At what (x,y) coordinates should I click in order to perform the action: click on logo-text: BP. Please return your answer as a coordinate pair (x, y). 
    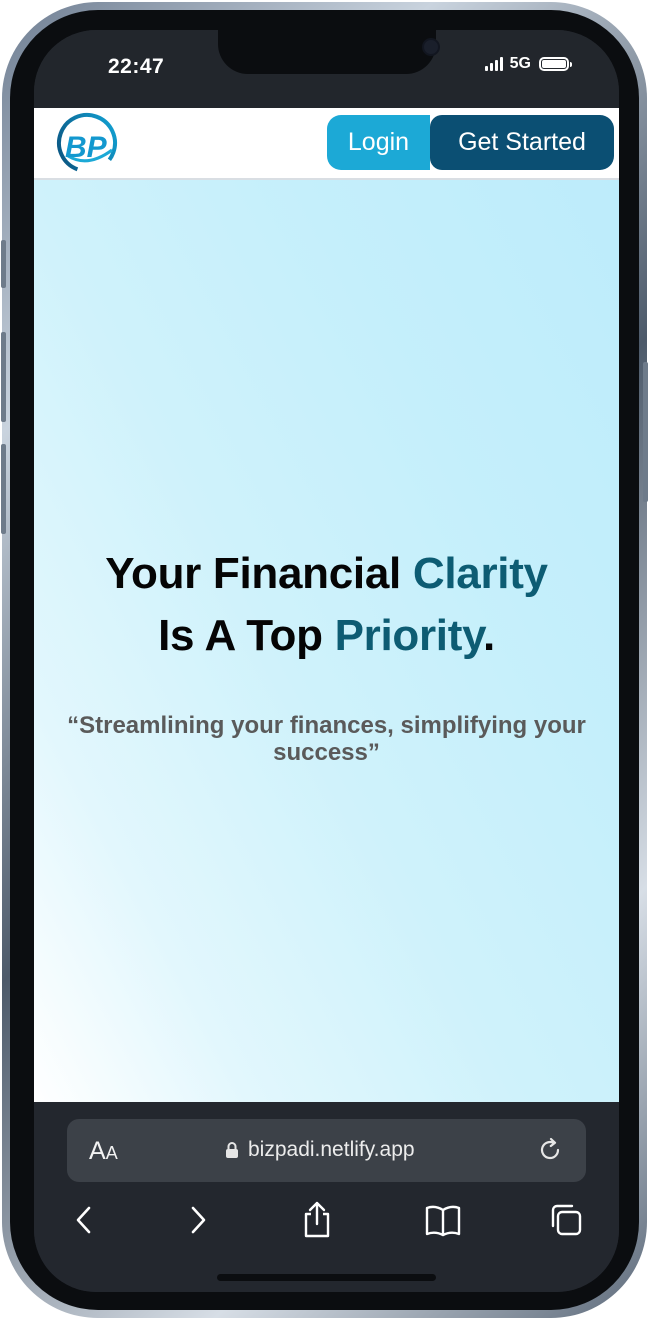
    Looking at the image, I should click on (86, 147).